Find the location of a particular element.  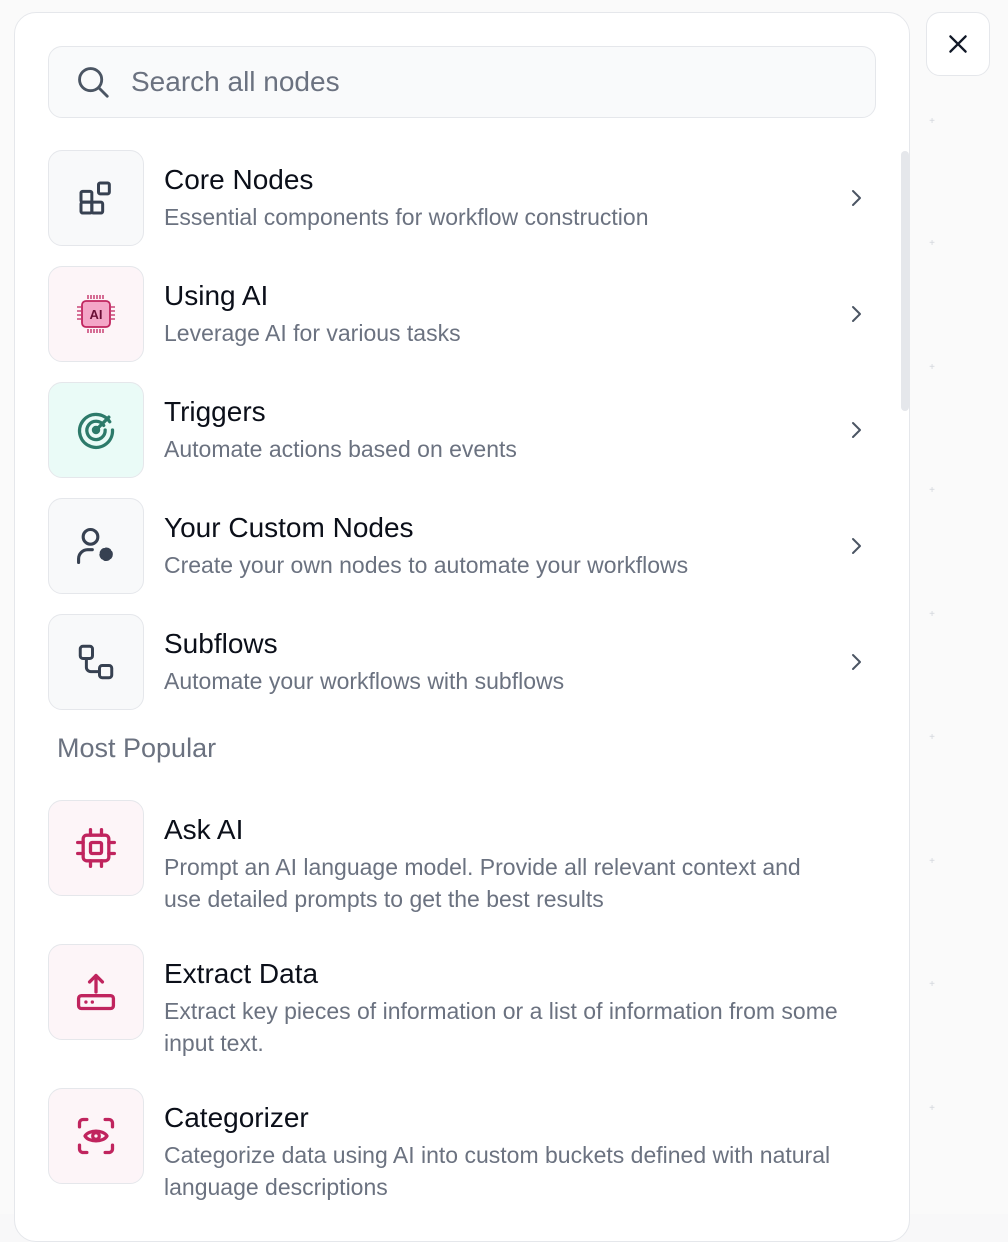

category-description: Automate your workflows with subflows is located at coordinates (504, 681).